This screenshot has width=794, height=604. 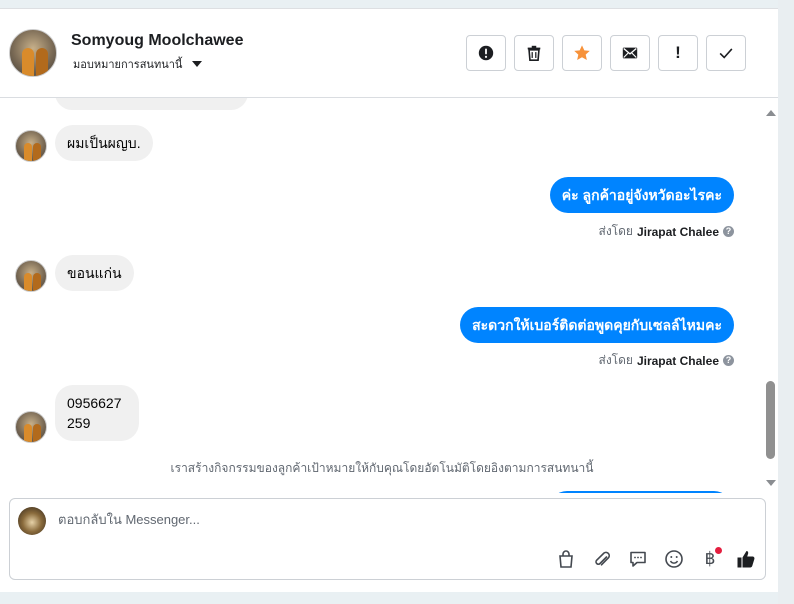 What do you see at coordinates (771, 113) in the screenshot?
I see `scroll-up-arrow-icon` at bounding box center [771, 113].